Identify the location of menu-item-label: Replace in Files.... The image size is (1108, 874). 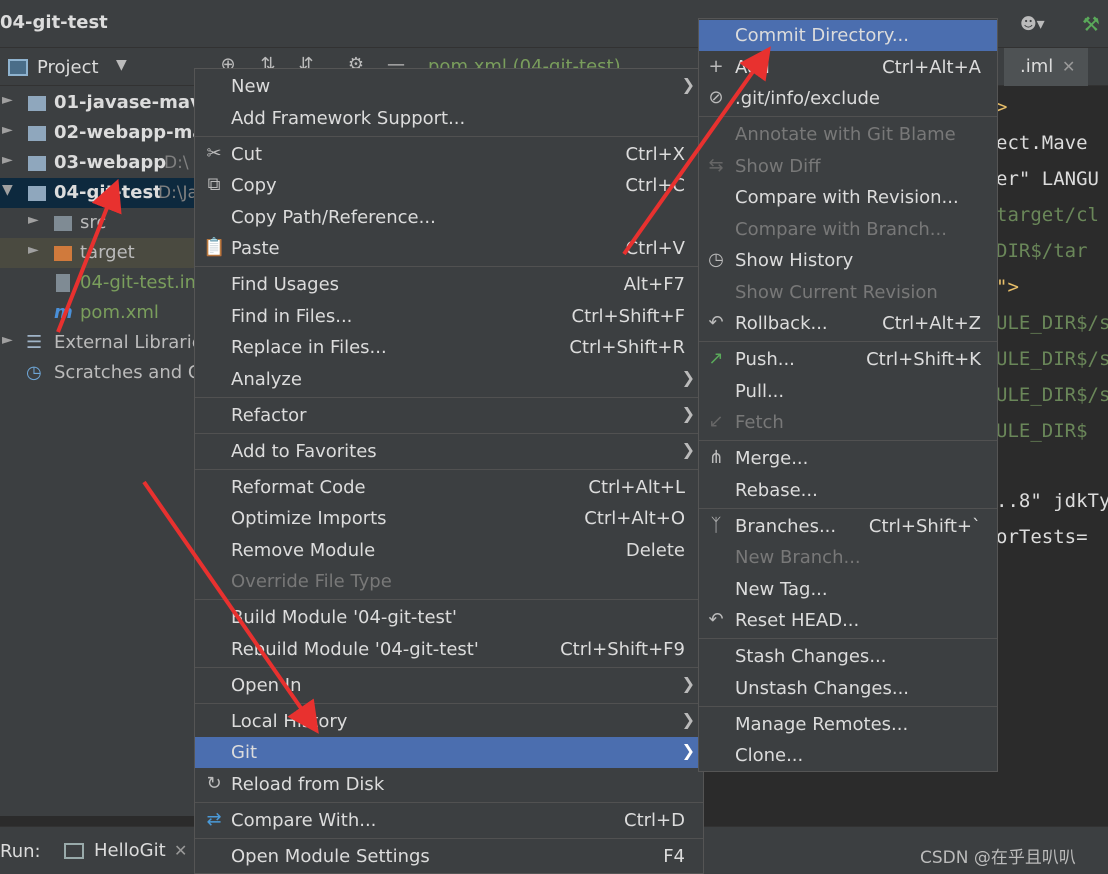
(309, 347).